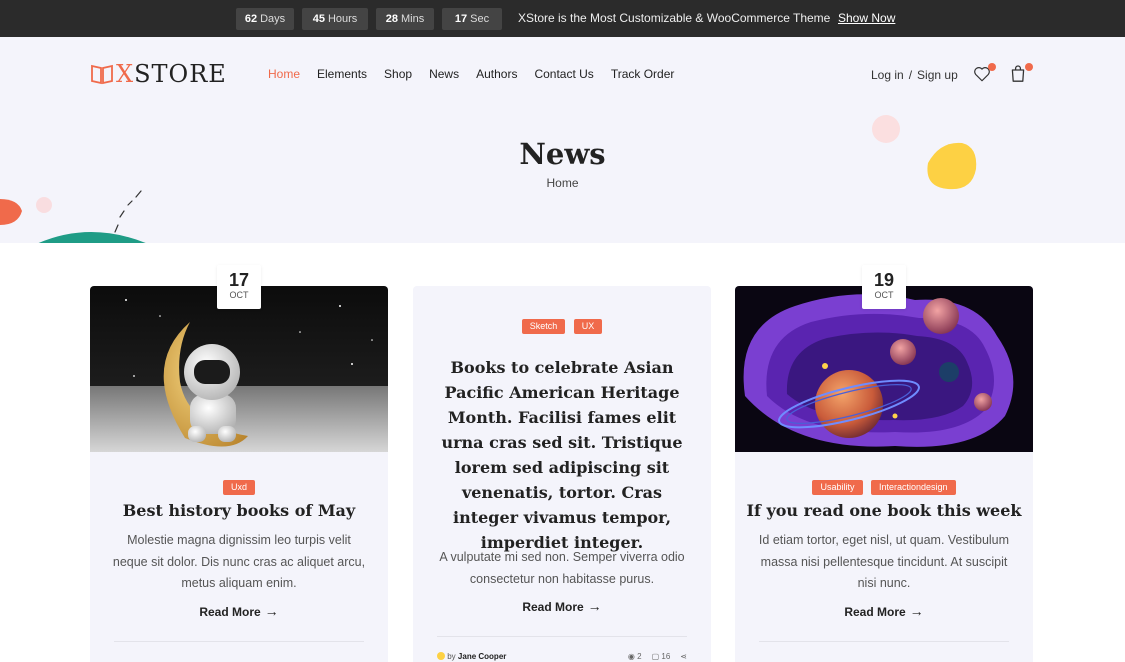 The image size is (1125, 662). What do you see at coordinates (342, 74) in the screenshot?
I see `nav-elements: Elements` at bounding box center [342, 74].